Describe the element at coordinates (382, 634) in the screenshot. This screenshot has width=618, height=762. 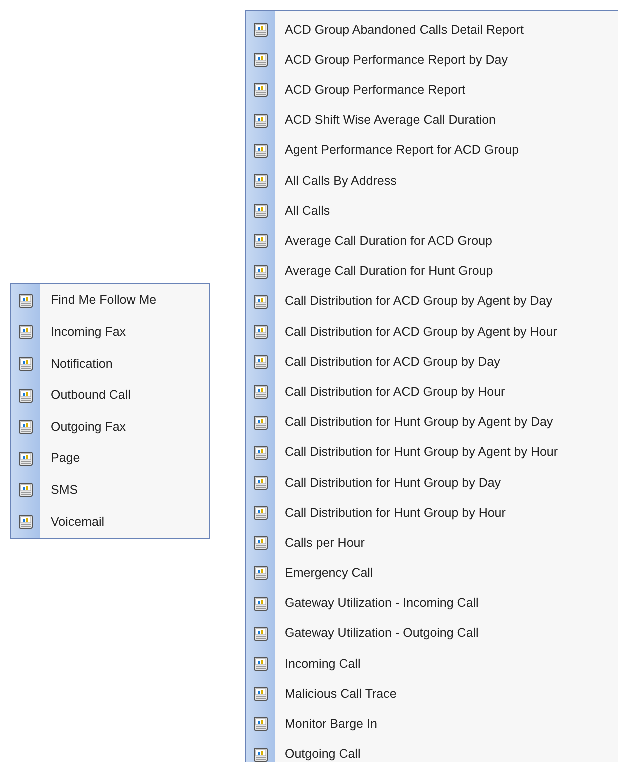
I see `menu-item: Gateway Utilization - Outgoing Call` at that location.